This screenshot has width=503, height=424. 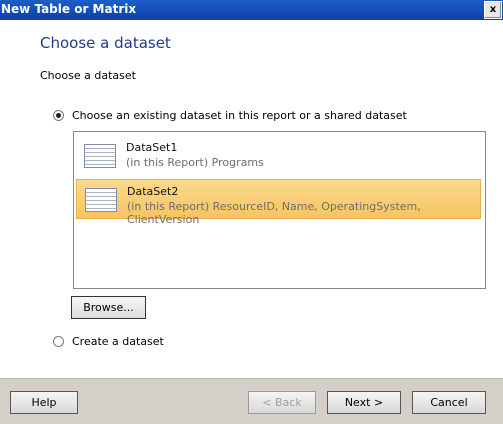 I want to click on create-dataset-label: Create a dataset, so click(x=118, y=341).